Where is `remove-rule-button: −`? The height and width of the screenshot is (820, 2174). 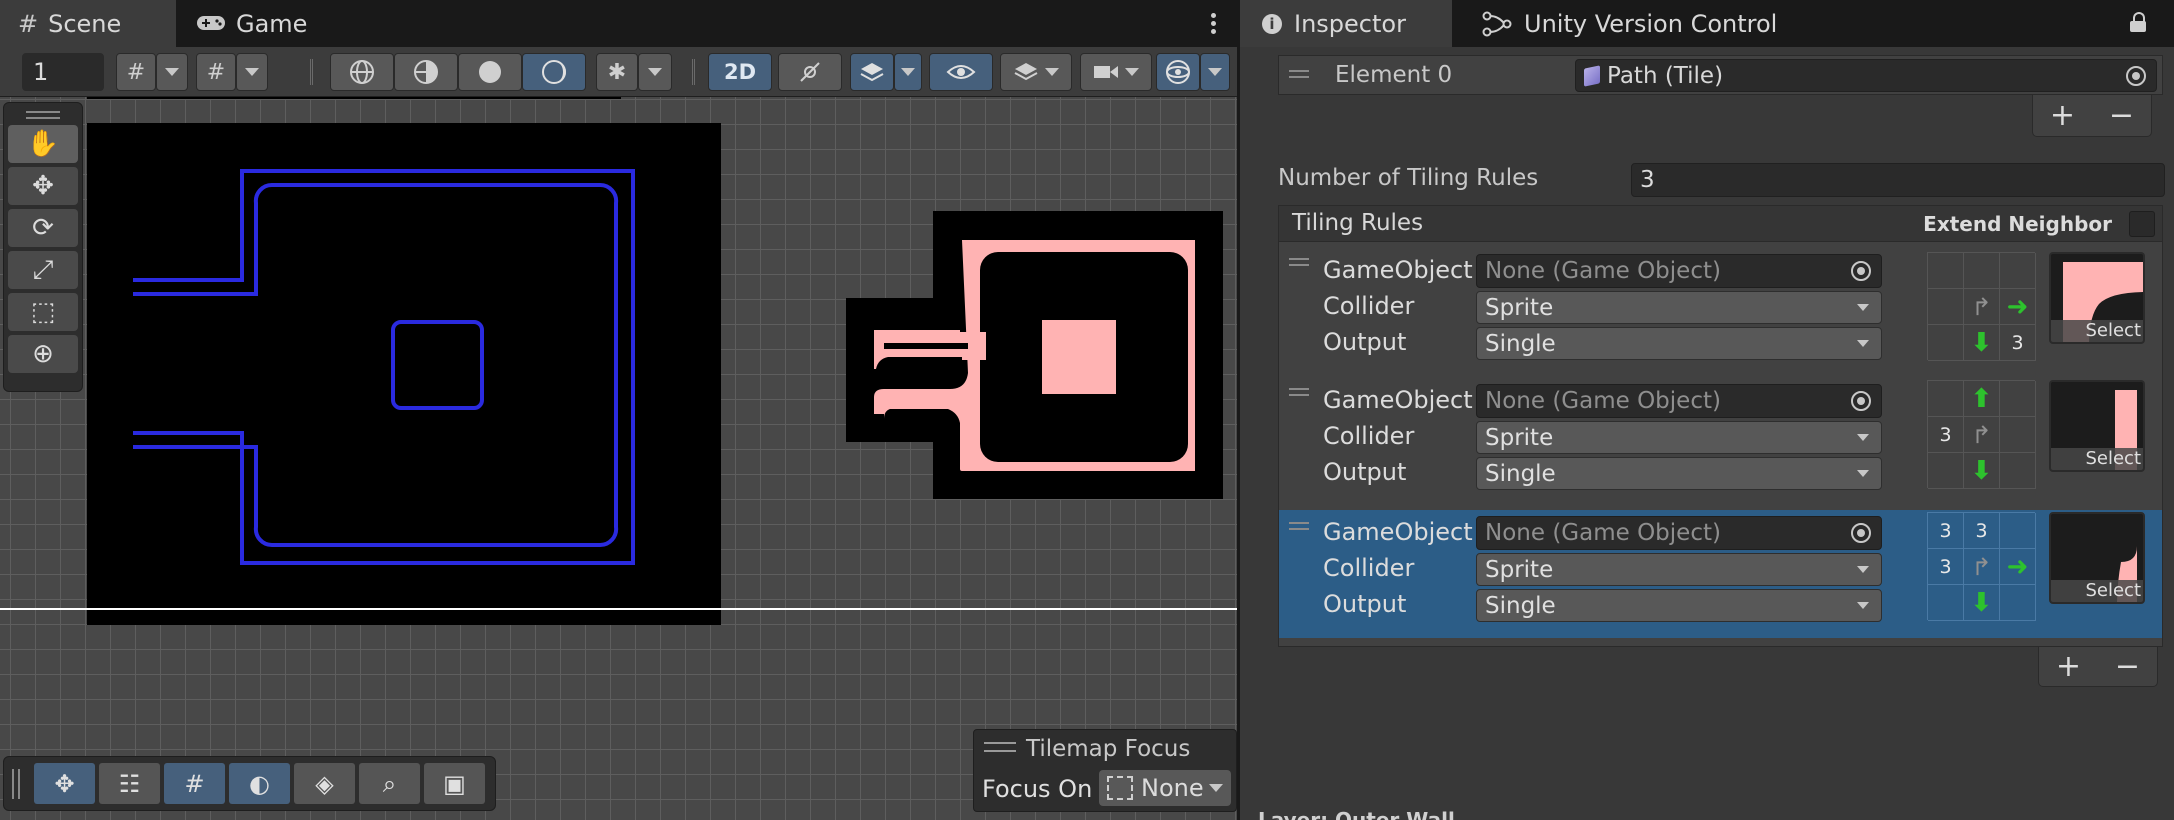 remove-rule-button: − is located at coordinates (2127, 666).